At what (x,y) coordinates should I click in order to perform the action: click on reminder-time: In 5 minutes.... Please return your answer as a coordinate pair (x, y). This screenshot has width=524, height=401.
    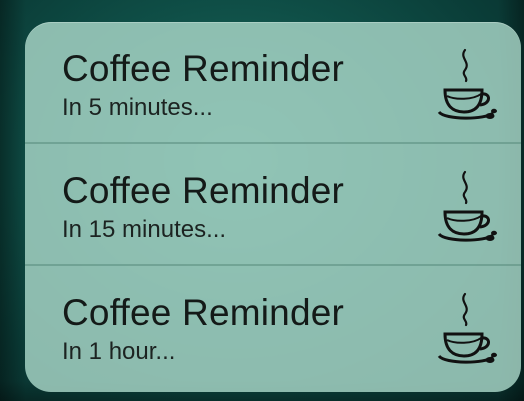
    Looking at the image, I should click on (137, 107).